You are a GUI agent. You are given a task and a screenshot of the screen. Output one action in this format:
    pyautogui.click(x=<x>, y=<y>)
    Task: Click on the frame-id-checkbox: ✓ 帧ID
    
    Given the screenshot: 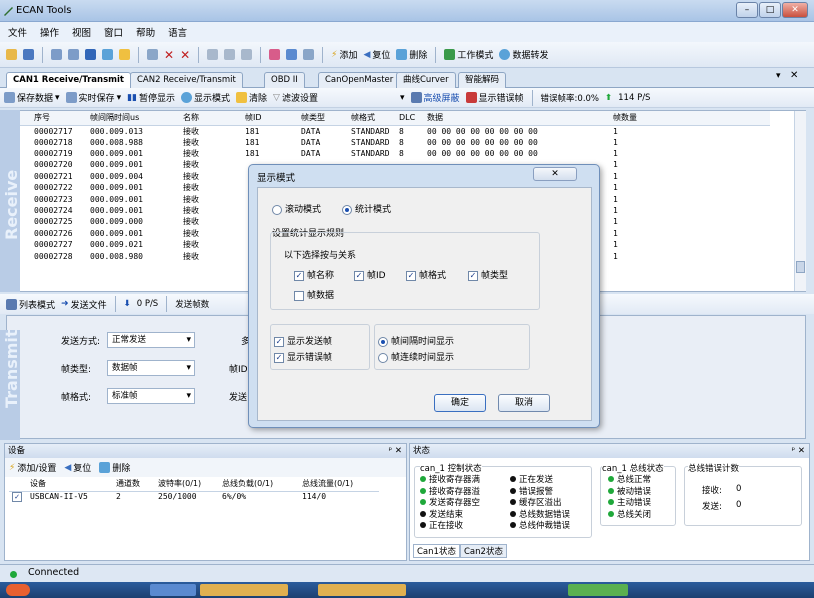 What is the action you would take?
    pyautogui.click(x=370, y=274)
    